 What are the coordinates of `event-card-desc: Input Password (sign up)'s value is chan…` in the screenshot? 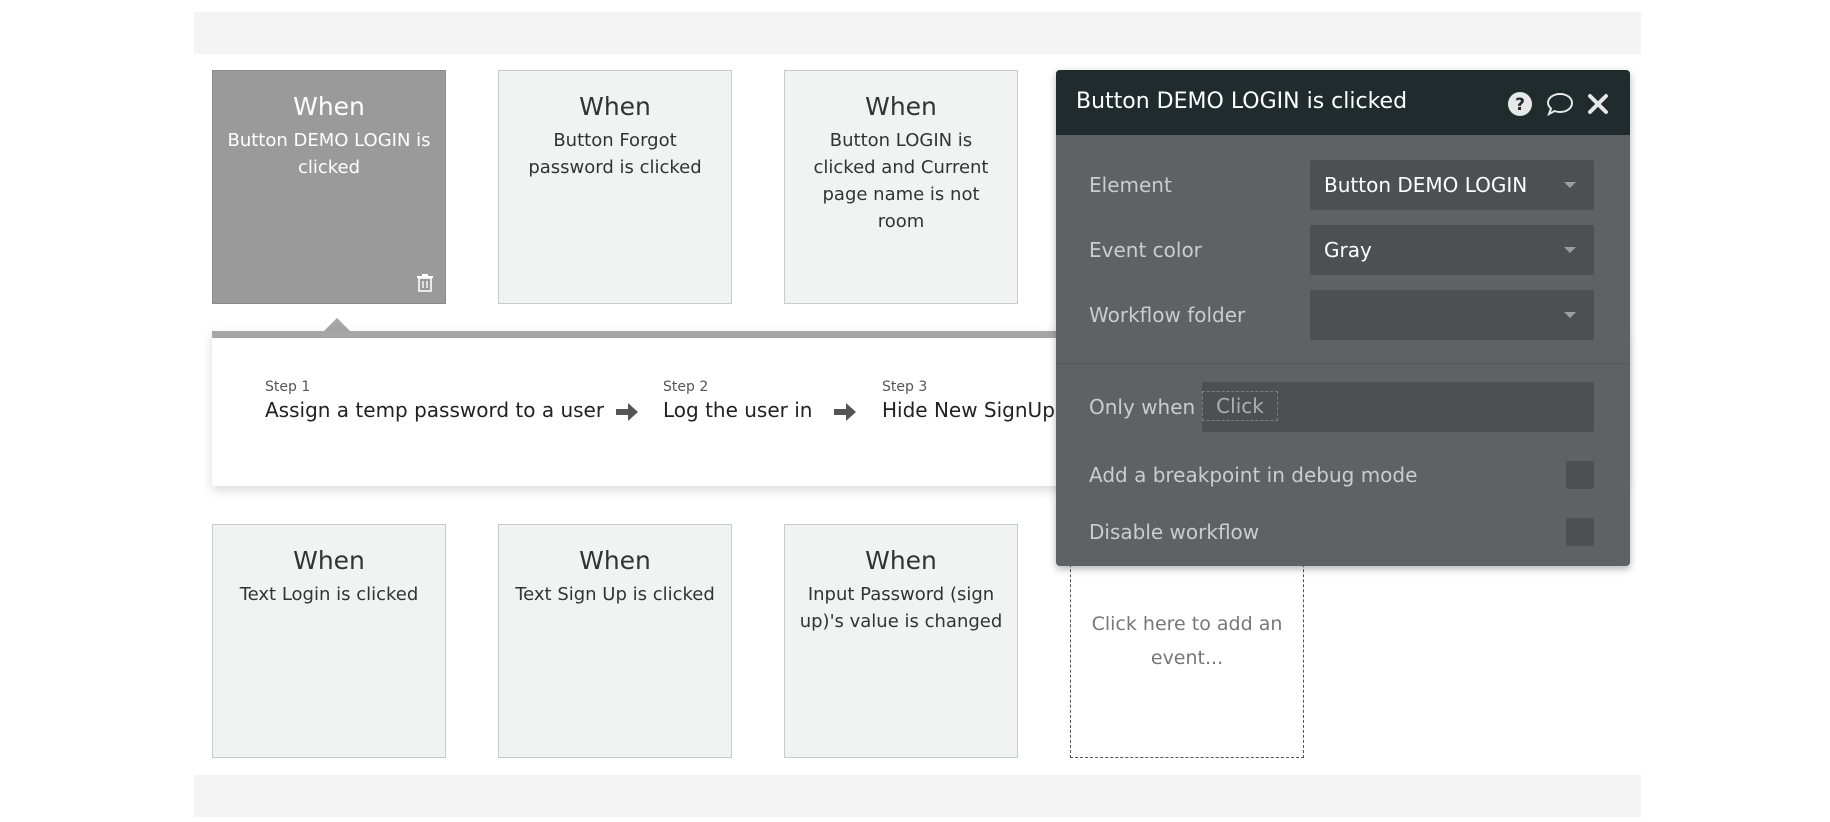 It's located at (901, 608).